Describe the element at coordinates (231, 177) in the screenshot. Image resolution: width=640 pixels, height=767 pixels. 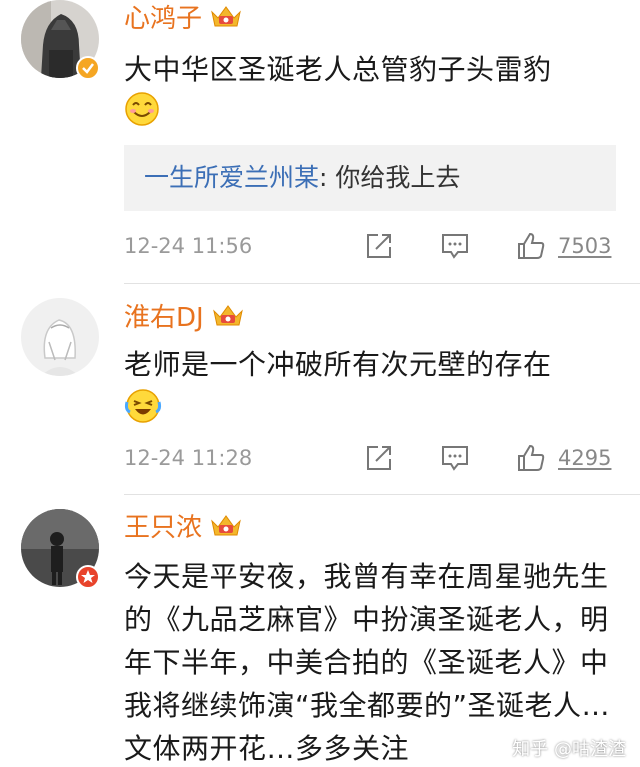
I see `reply-author: 一生所爱兰州某` at that location.